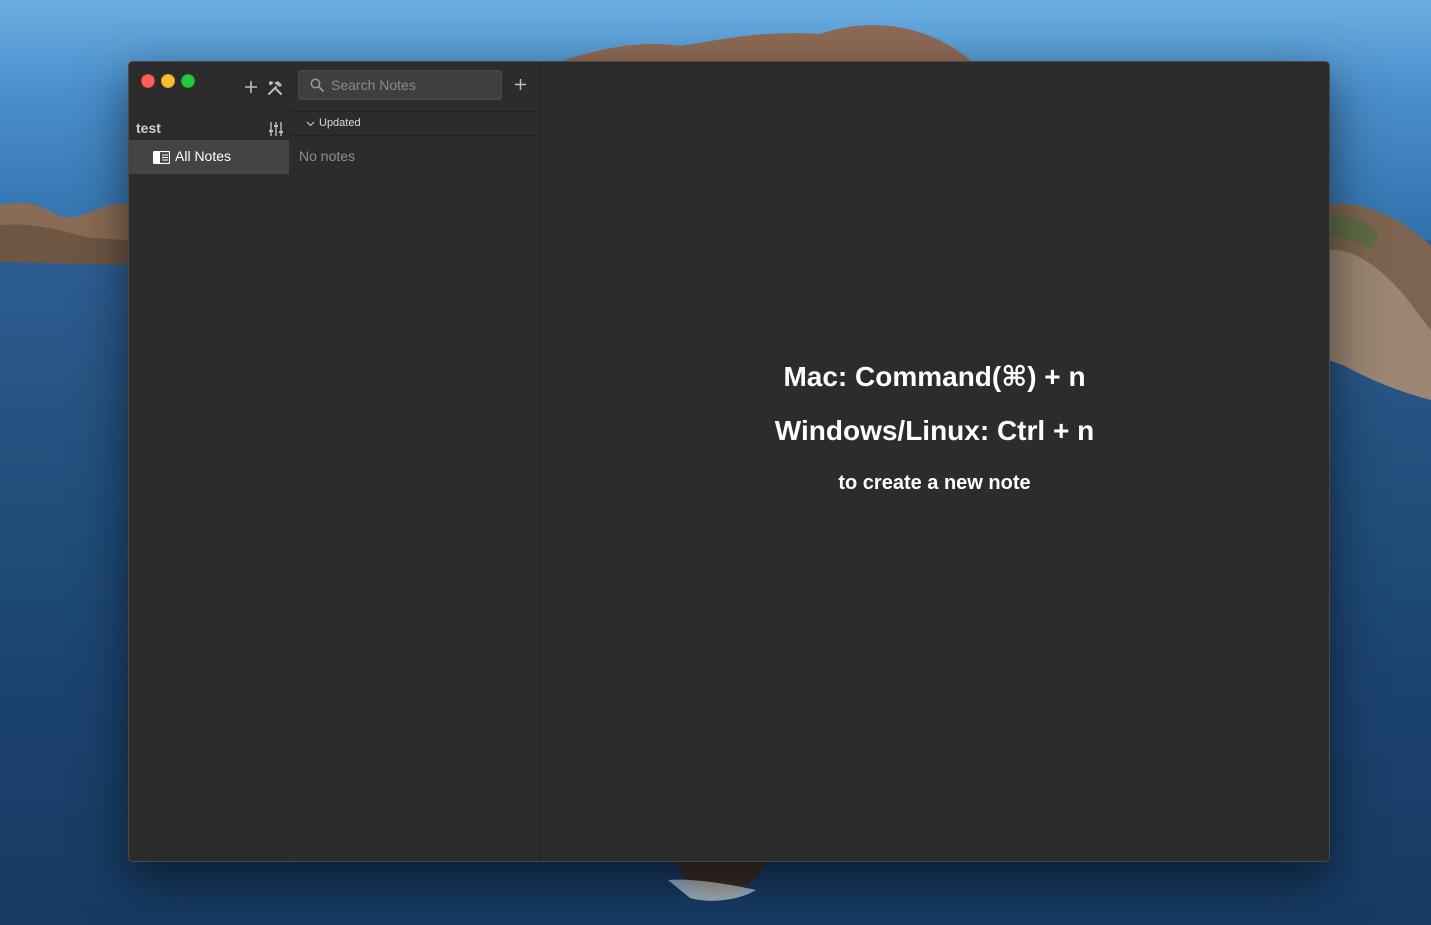 The height and width of the screenshot is (925, 1431). I want to click on search-input, so click(413, 85).